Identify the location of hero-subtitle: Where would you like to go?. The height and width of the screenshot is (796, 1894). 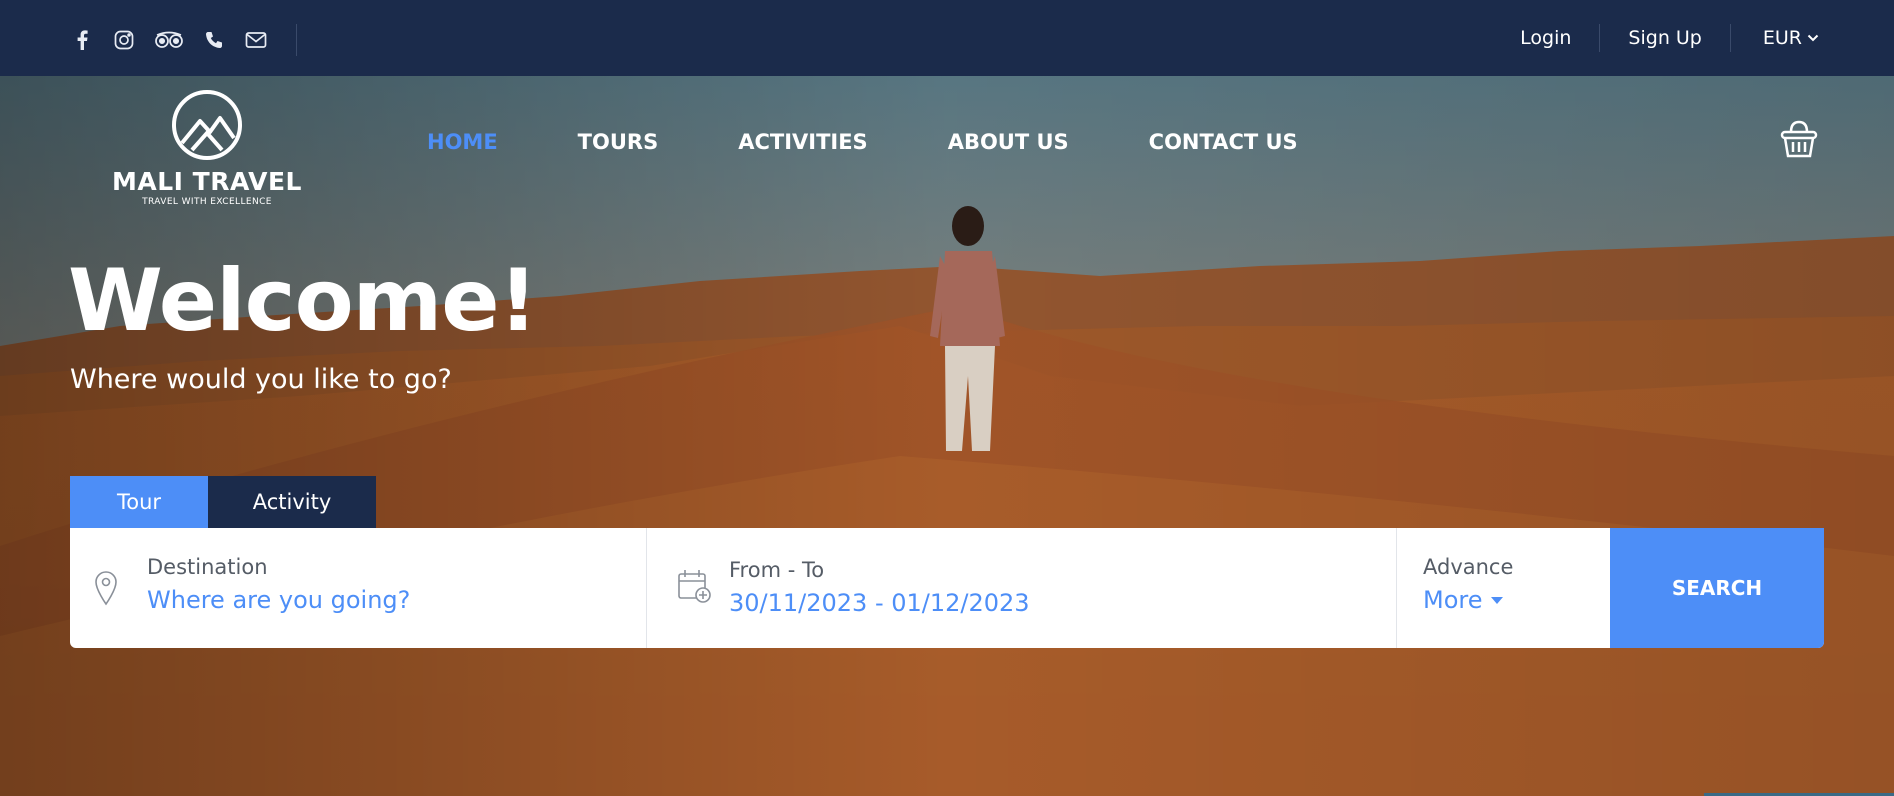
(261, 379).